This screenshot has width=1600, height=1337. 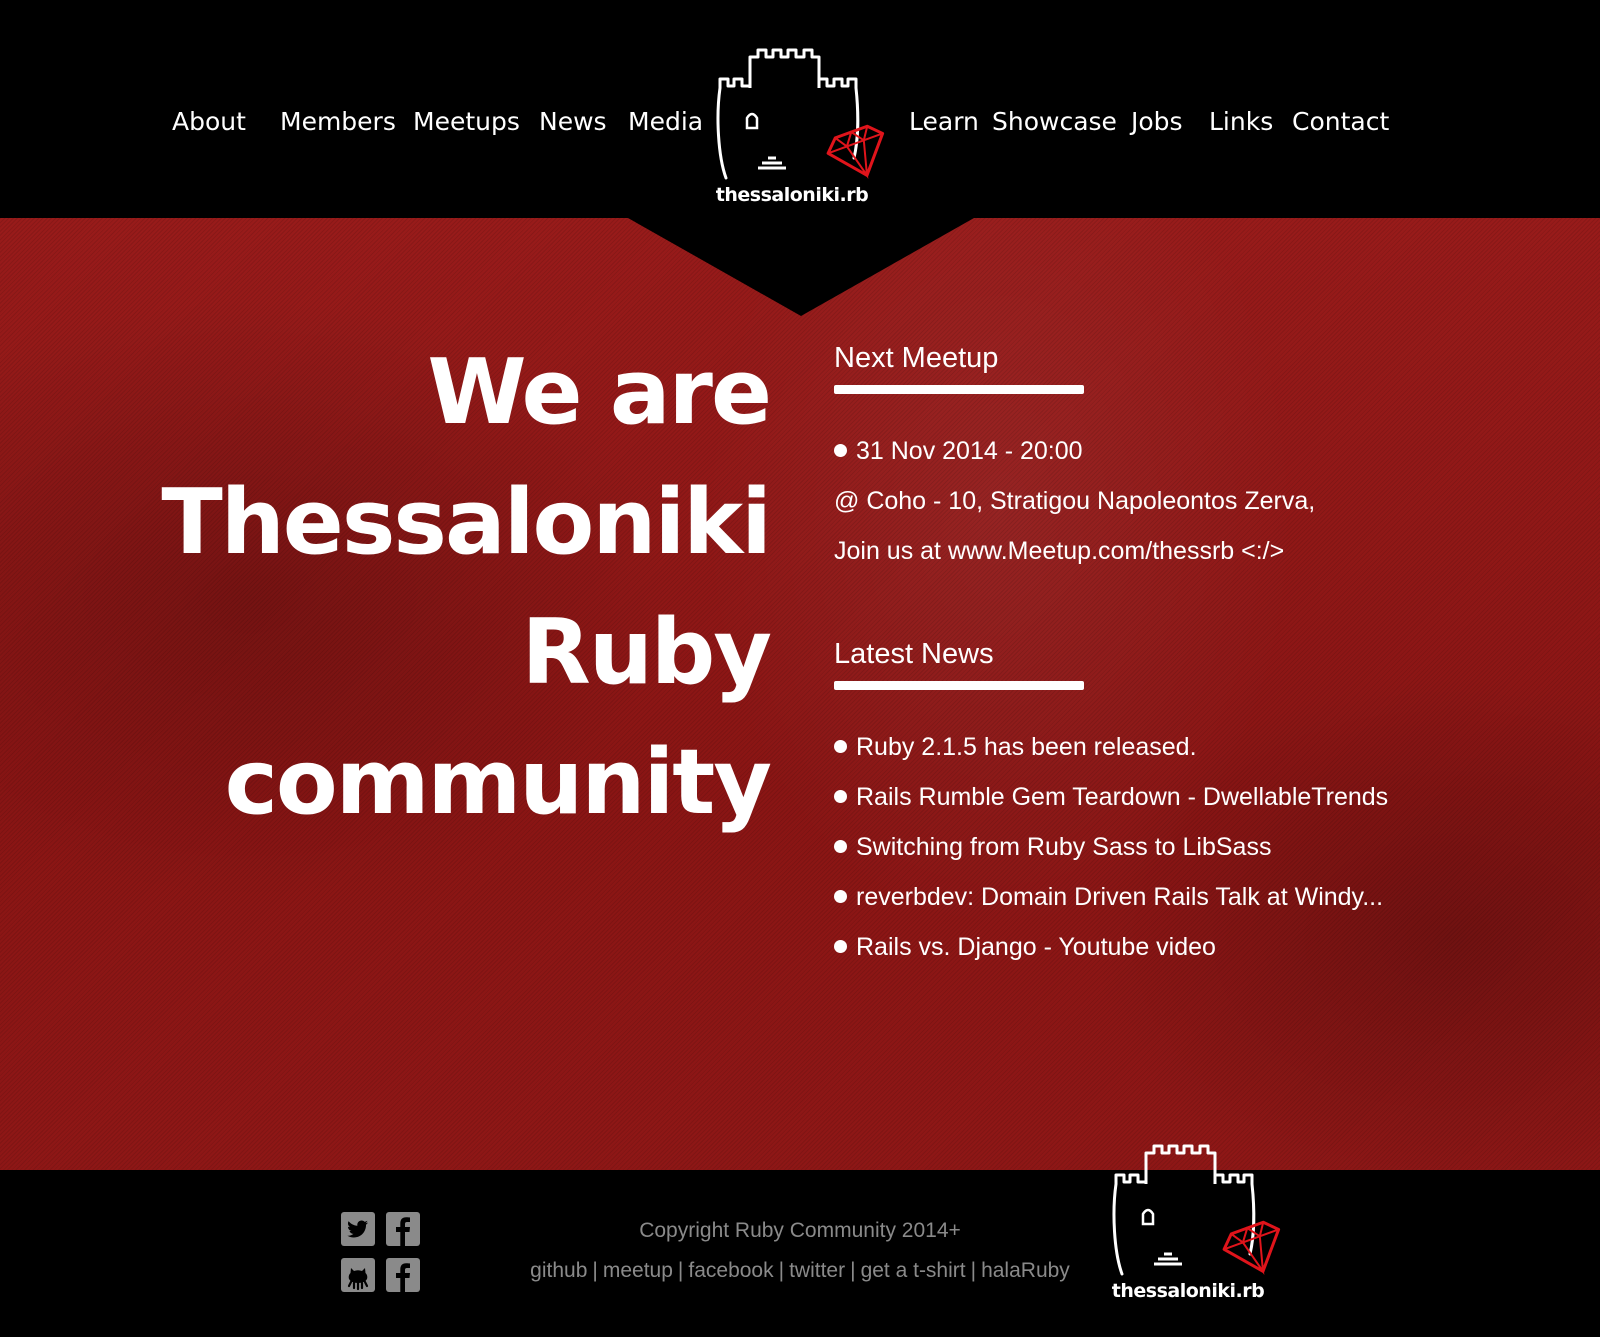 I want to click on hero-title-line: community, so click(x=498, y=782).